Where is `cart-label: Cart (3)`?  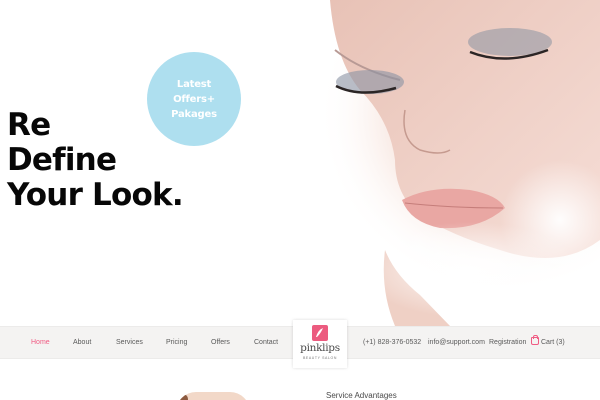 cart-label: Cart (3) is located at coordinates (553, 342).